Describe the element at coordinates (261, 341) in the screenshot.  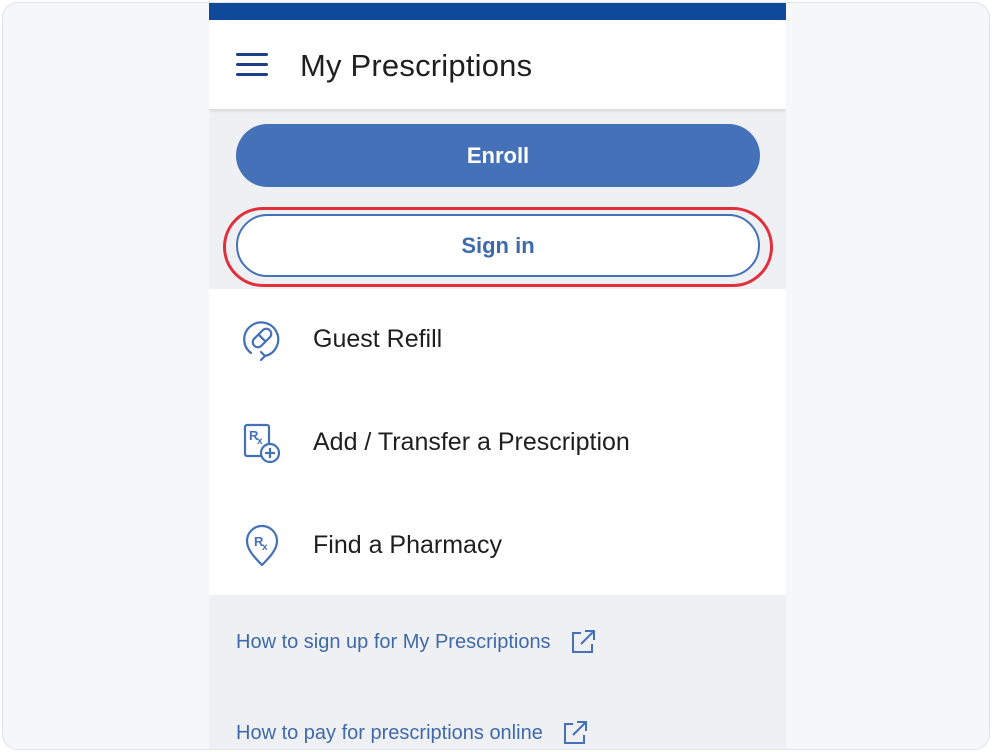
I see `pill-refill-icon` at that location.